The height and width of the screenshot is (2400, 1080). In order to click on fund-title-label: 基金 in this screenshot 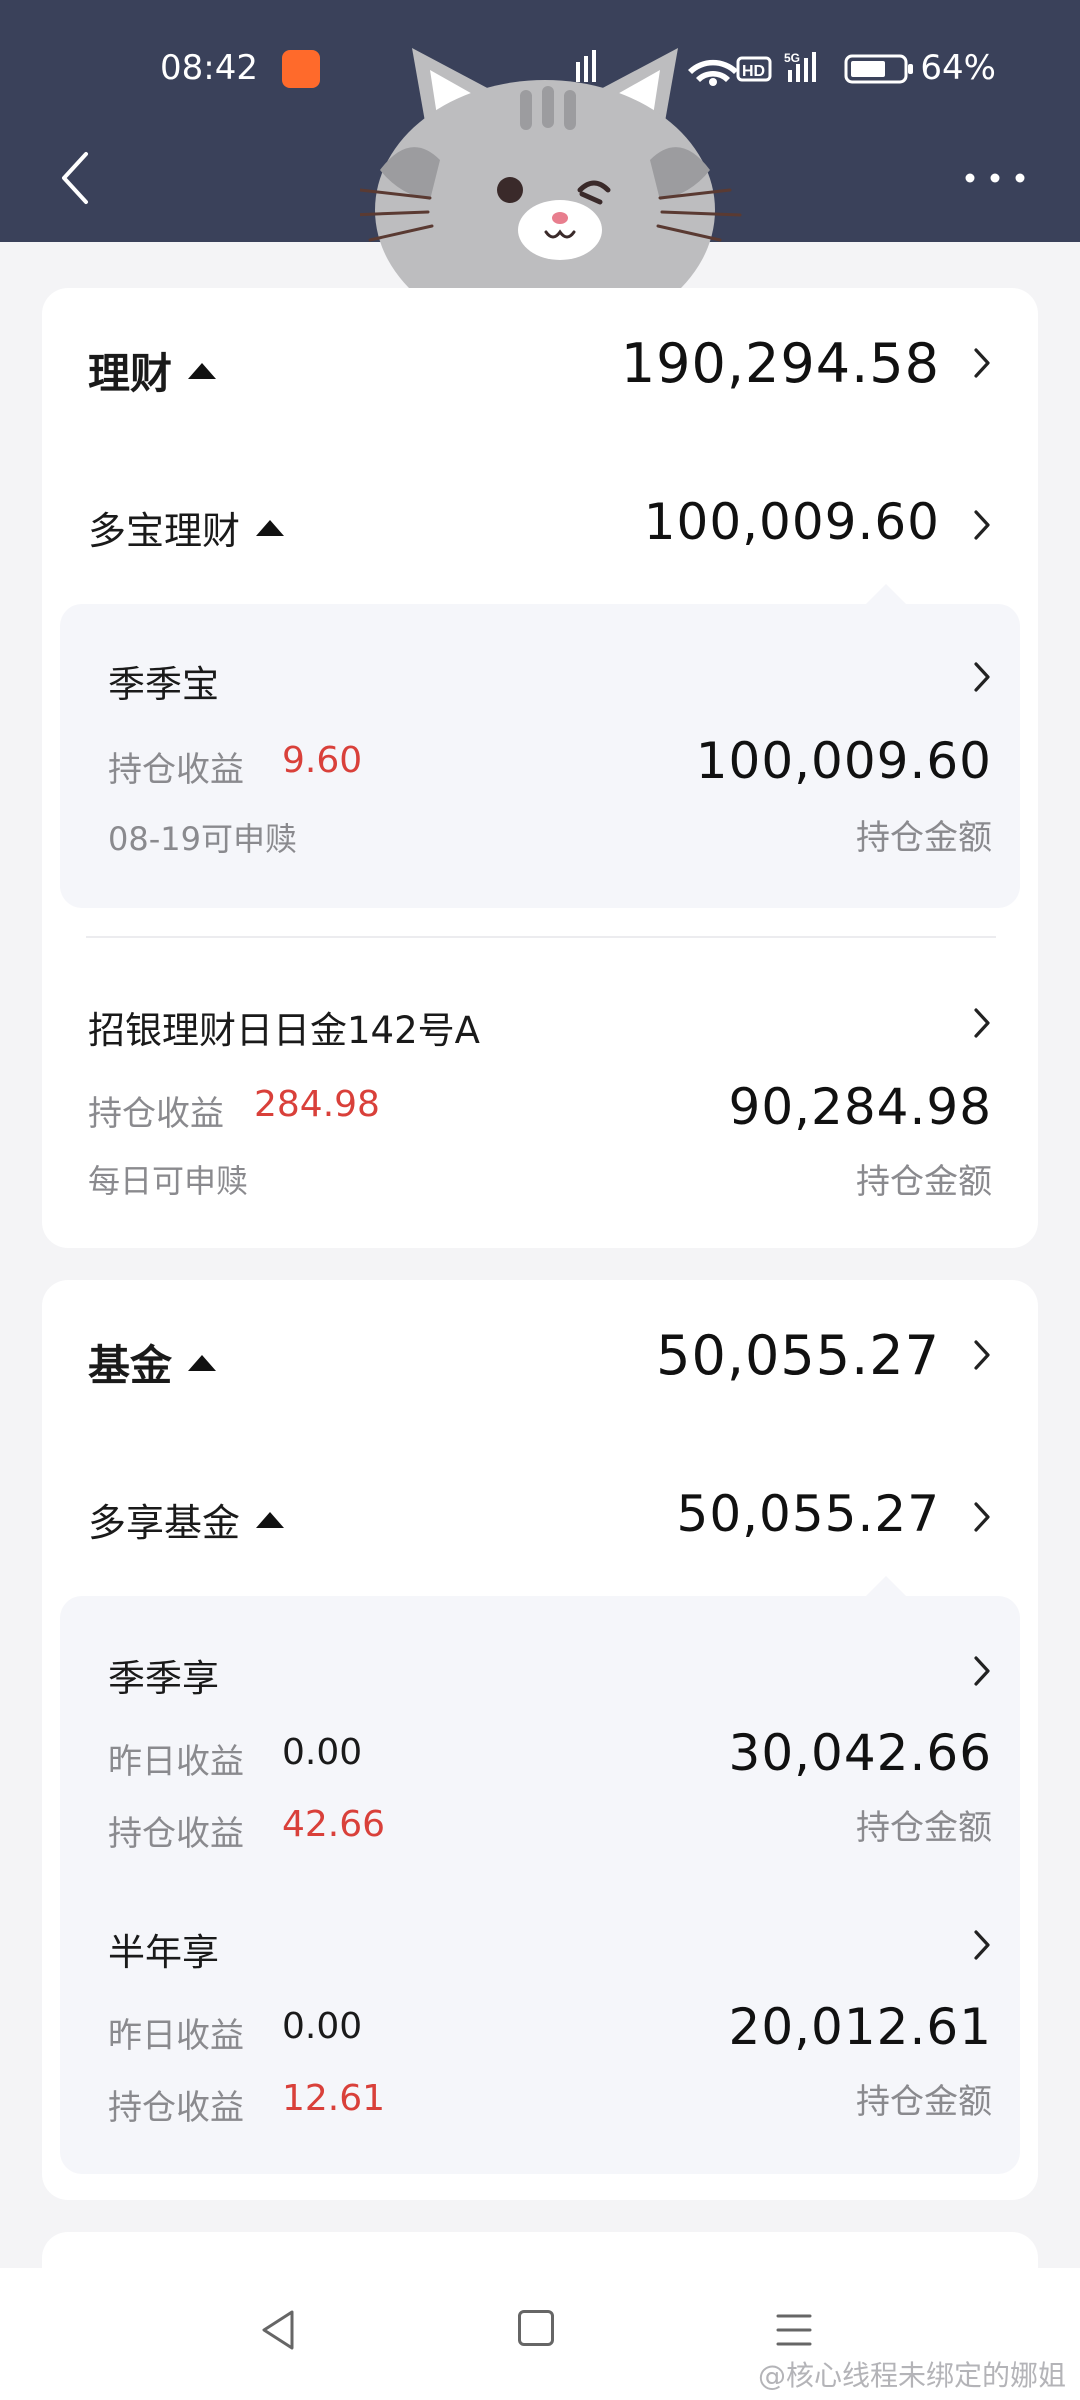, I will do `click(130, 1365)`.